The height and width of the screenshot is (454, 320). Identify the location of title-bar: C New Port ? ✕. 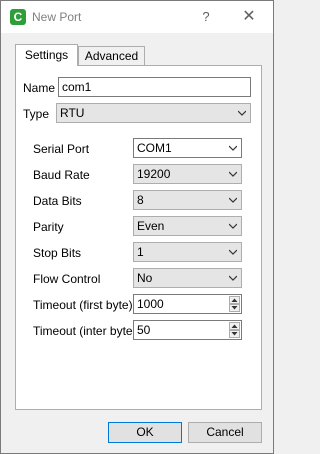
(137, 17).